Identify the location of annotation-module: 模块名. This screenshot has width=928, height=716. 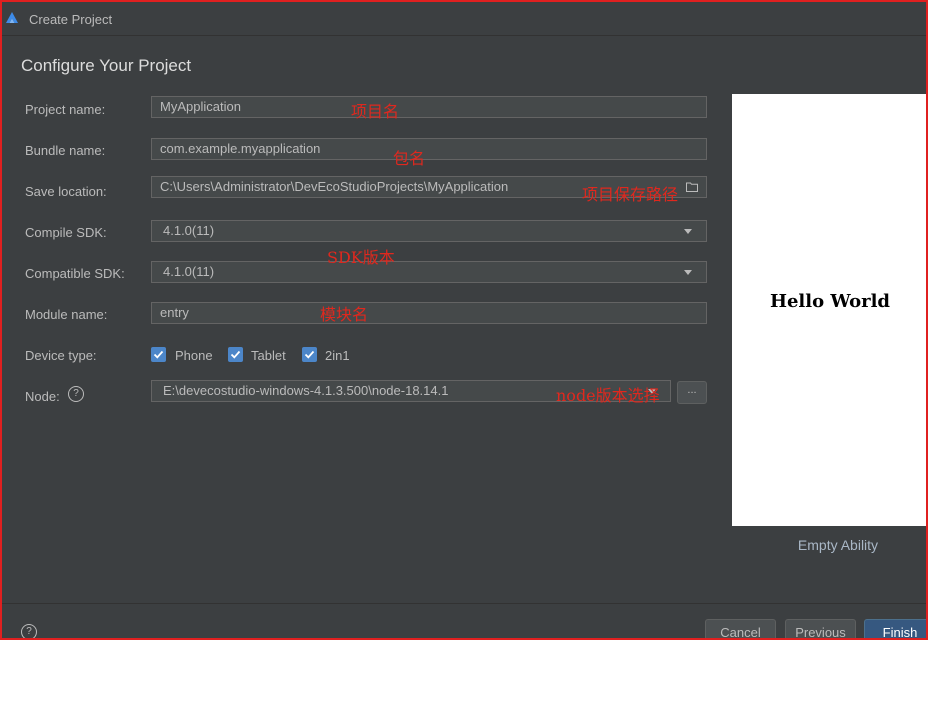
(344, 314).